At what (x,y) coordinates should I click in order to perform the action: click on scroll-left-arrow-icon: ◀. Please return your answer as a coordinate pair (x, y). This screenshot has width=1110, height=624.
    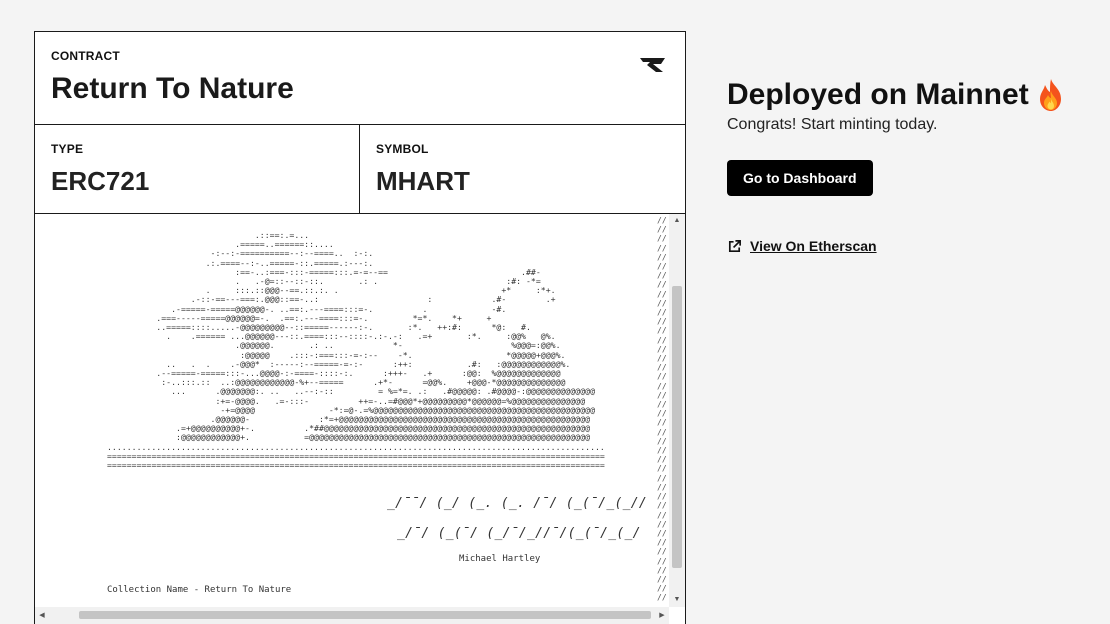
    Looking at the image, I should click on (42, 615).